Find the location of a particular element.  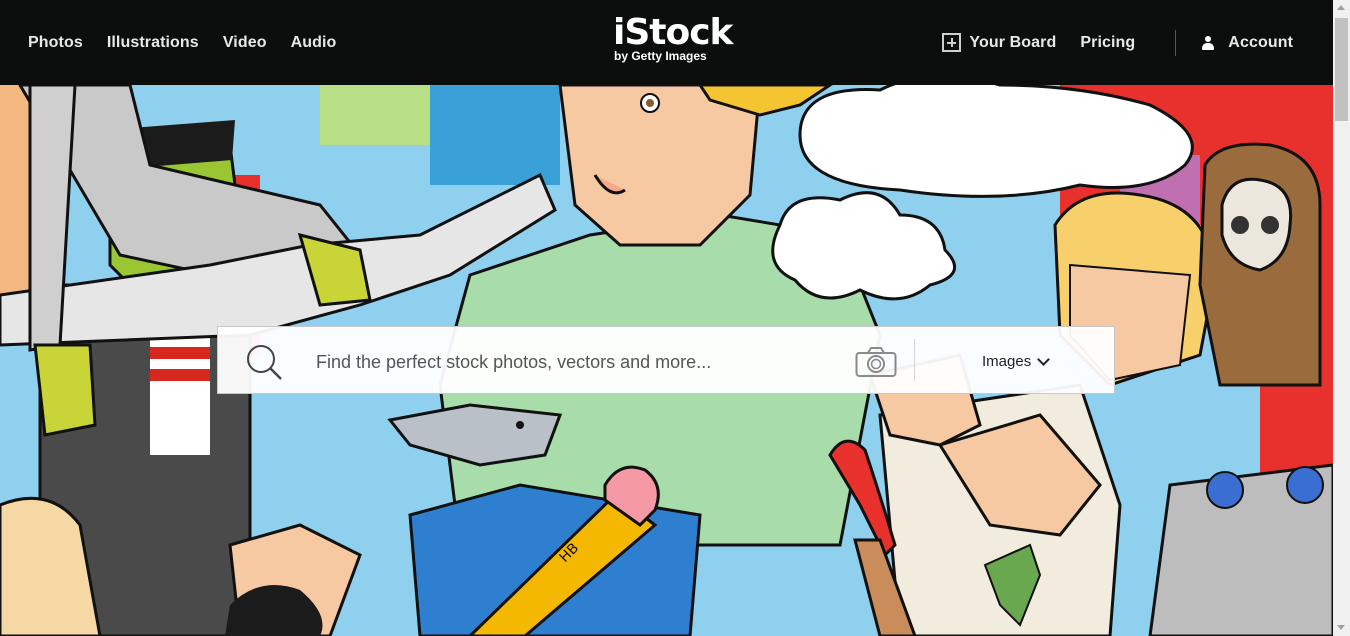

scroll-thumb is located at coordinates (1341, 69).